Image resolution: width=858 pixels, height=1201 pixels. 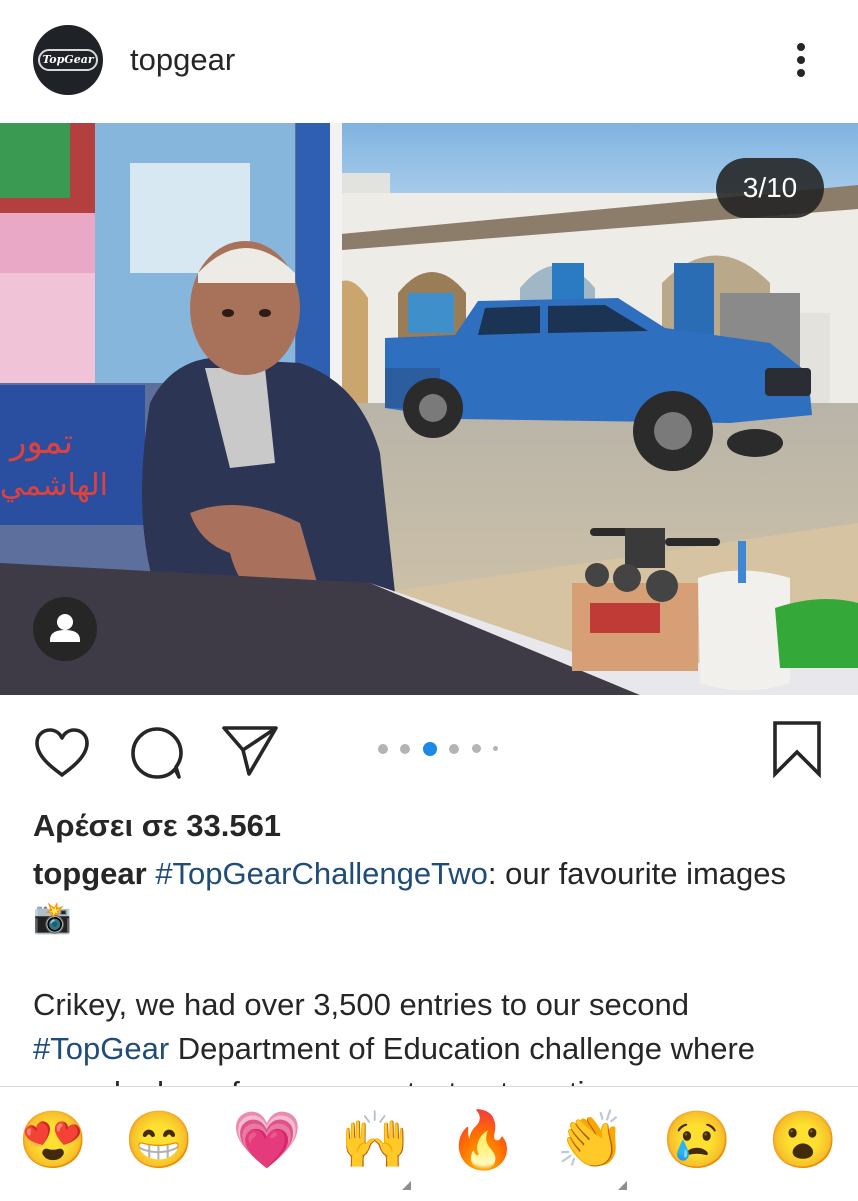 What do you see at coordinates (442, 748) in the screenshot?
I see `carousel-indicator` at bounding box center [442, 748].